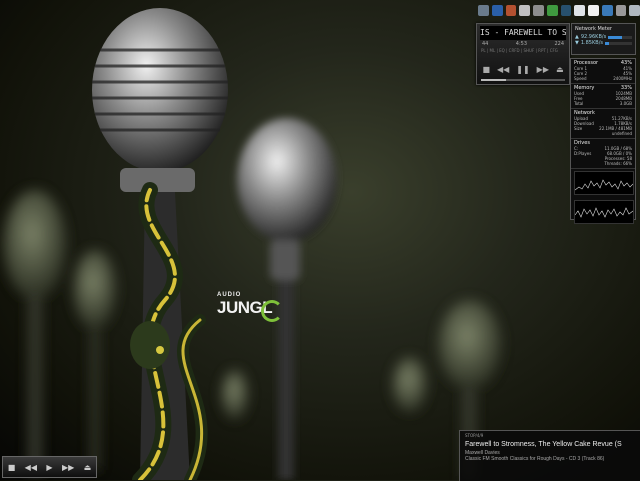 This screenshot has width=640, height=481. Describe the element at coordinates (625, 103) in the screenshot. I see `total-value: 3.0GB` at that location.